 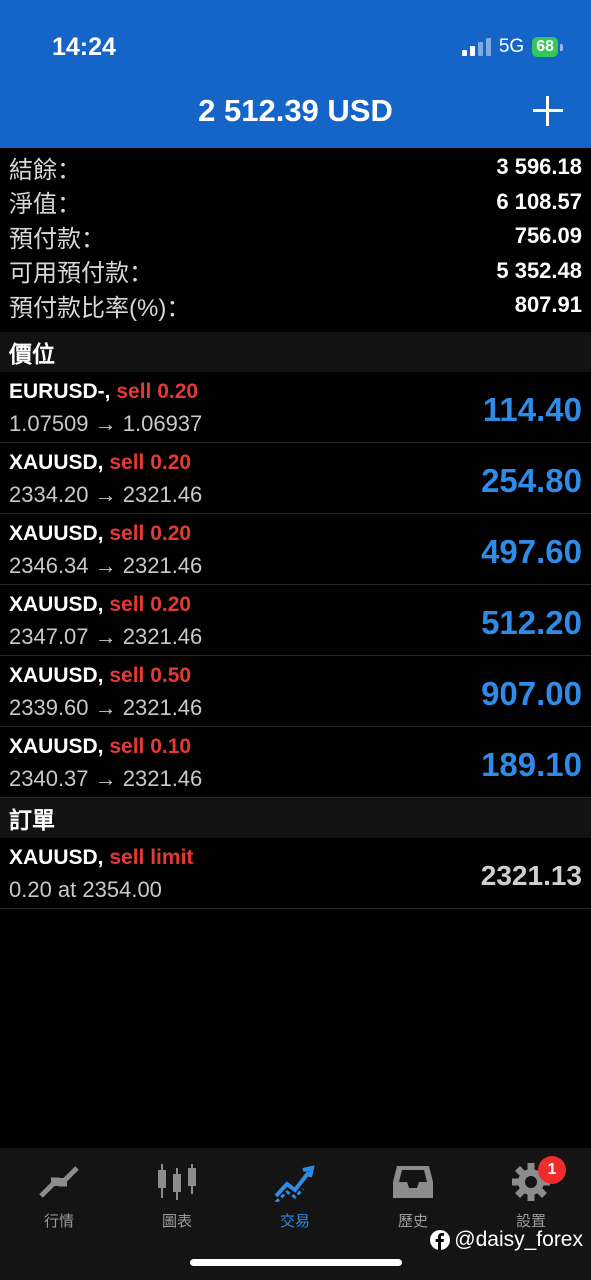 What do you see at coordinates (561, 47) in the screenshot?
I see `battery-tip` at bounding box center [561, 47].